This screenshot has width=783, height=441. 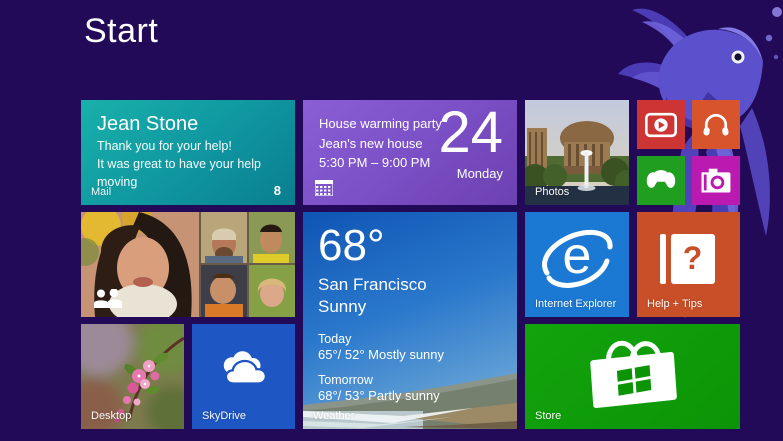 What do you see at coordinates (111, 416) in the screenshot?
I see `desktop-tile-label: Desktop` at bounding box center [111, 416].